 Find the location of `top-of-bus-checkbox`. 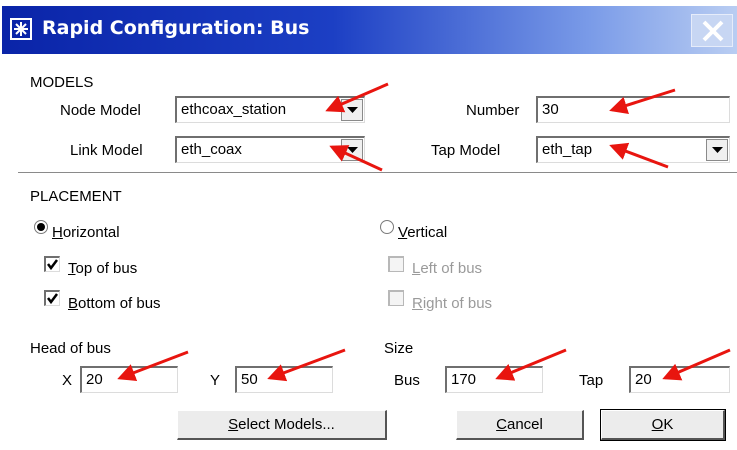

top-of-bus-checkbox is located at coordinates (52, 264).